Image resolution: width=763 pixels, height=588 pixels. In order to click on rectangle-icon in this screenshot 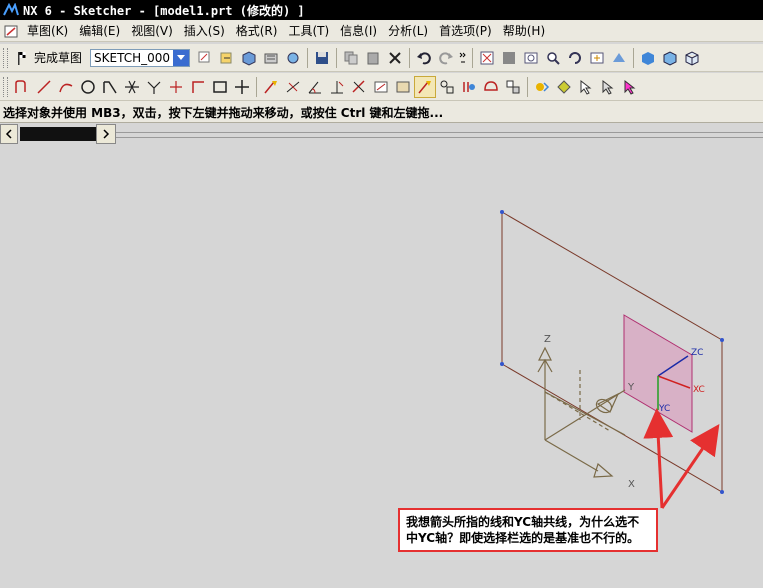, I will do `click(220, 87)`.